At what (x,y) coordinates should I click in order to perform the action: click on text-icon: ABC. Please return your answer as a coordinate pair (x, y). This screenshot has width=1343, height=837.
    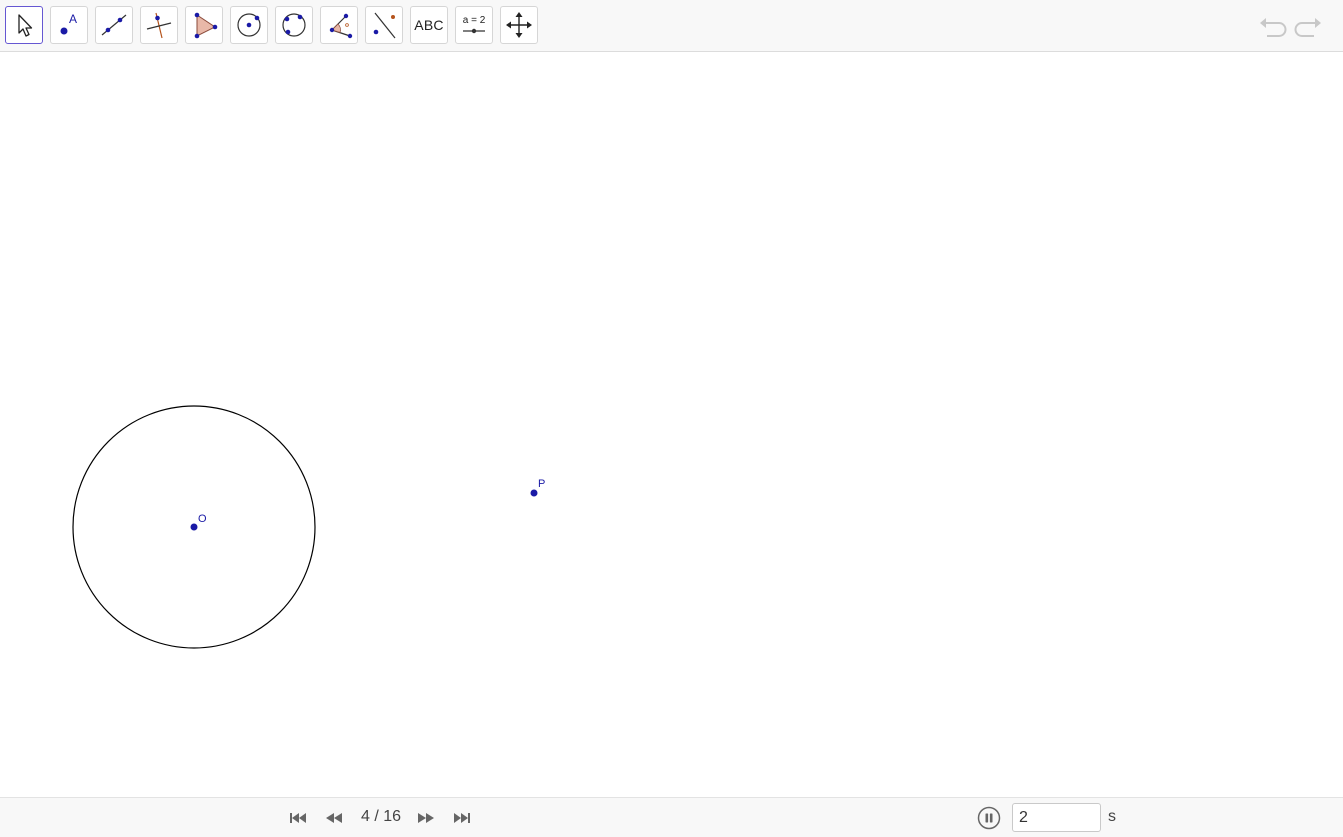
    Looking at the image, I should click on (429, 25).